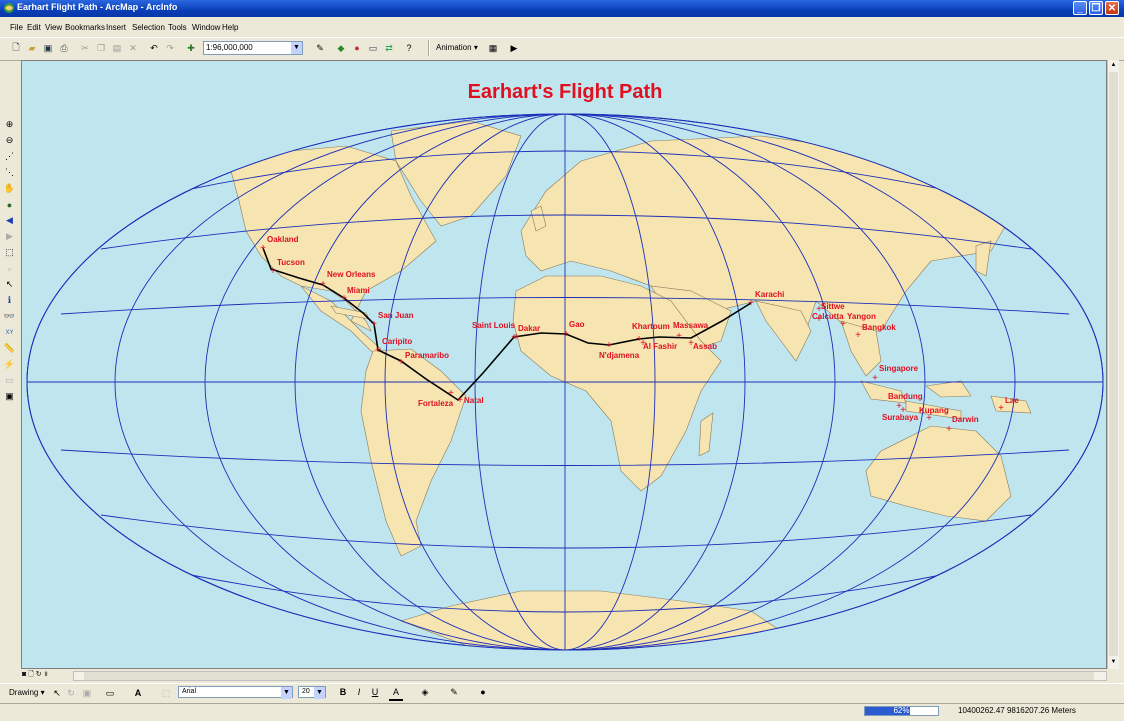 The width and height of the screenshot is (1124, 721). What do you see at coordinates (9, 156) in the screenshot?
I see `fixed-zoom-in-icon: ⋰` at bounding box center [9, 156].